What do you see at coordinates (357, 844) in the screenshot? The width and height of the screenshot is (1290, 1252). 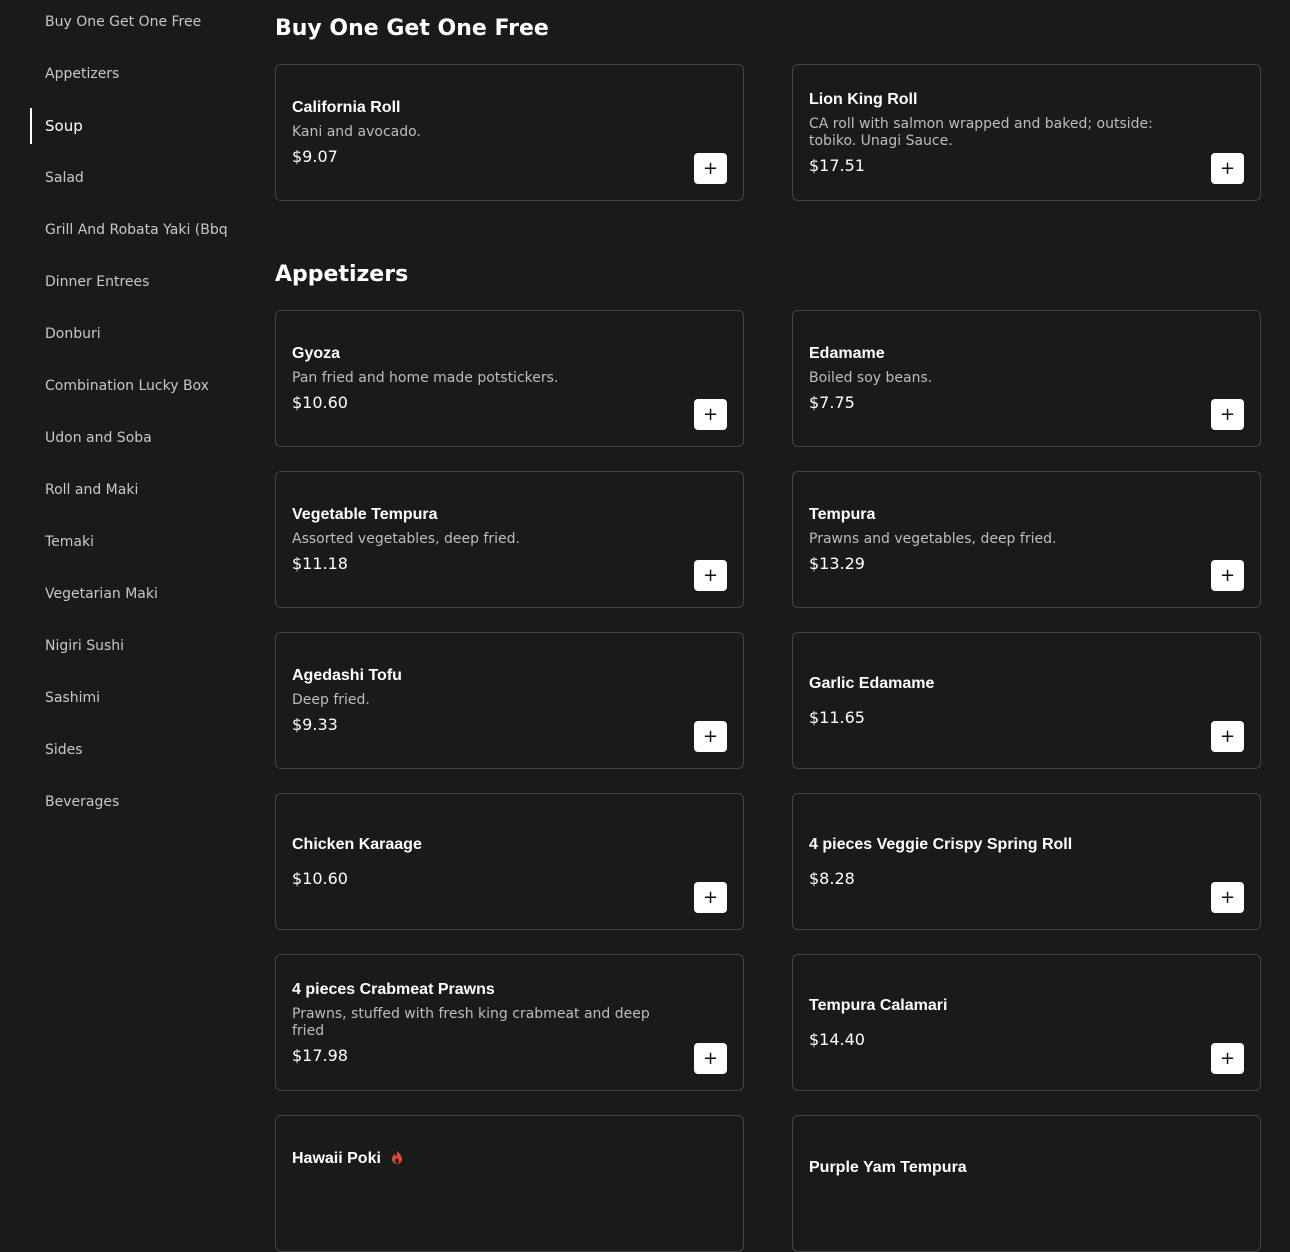 I see `item-name: Chicken Karaage` at bounding box center [357, 844].